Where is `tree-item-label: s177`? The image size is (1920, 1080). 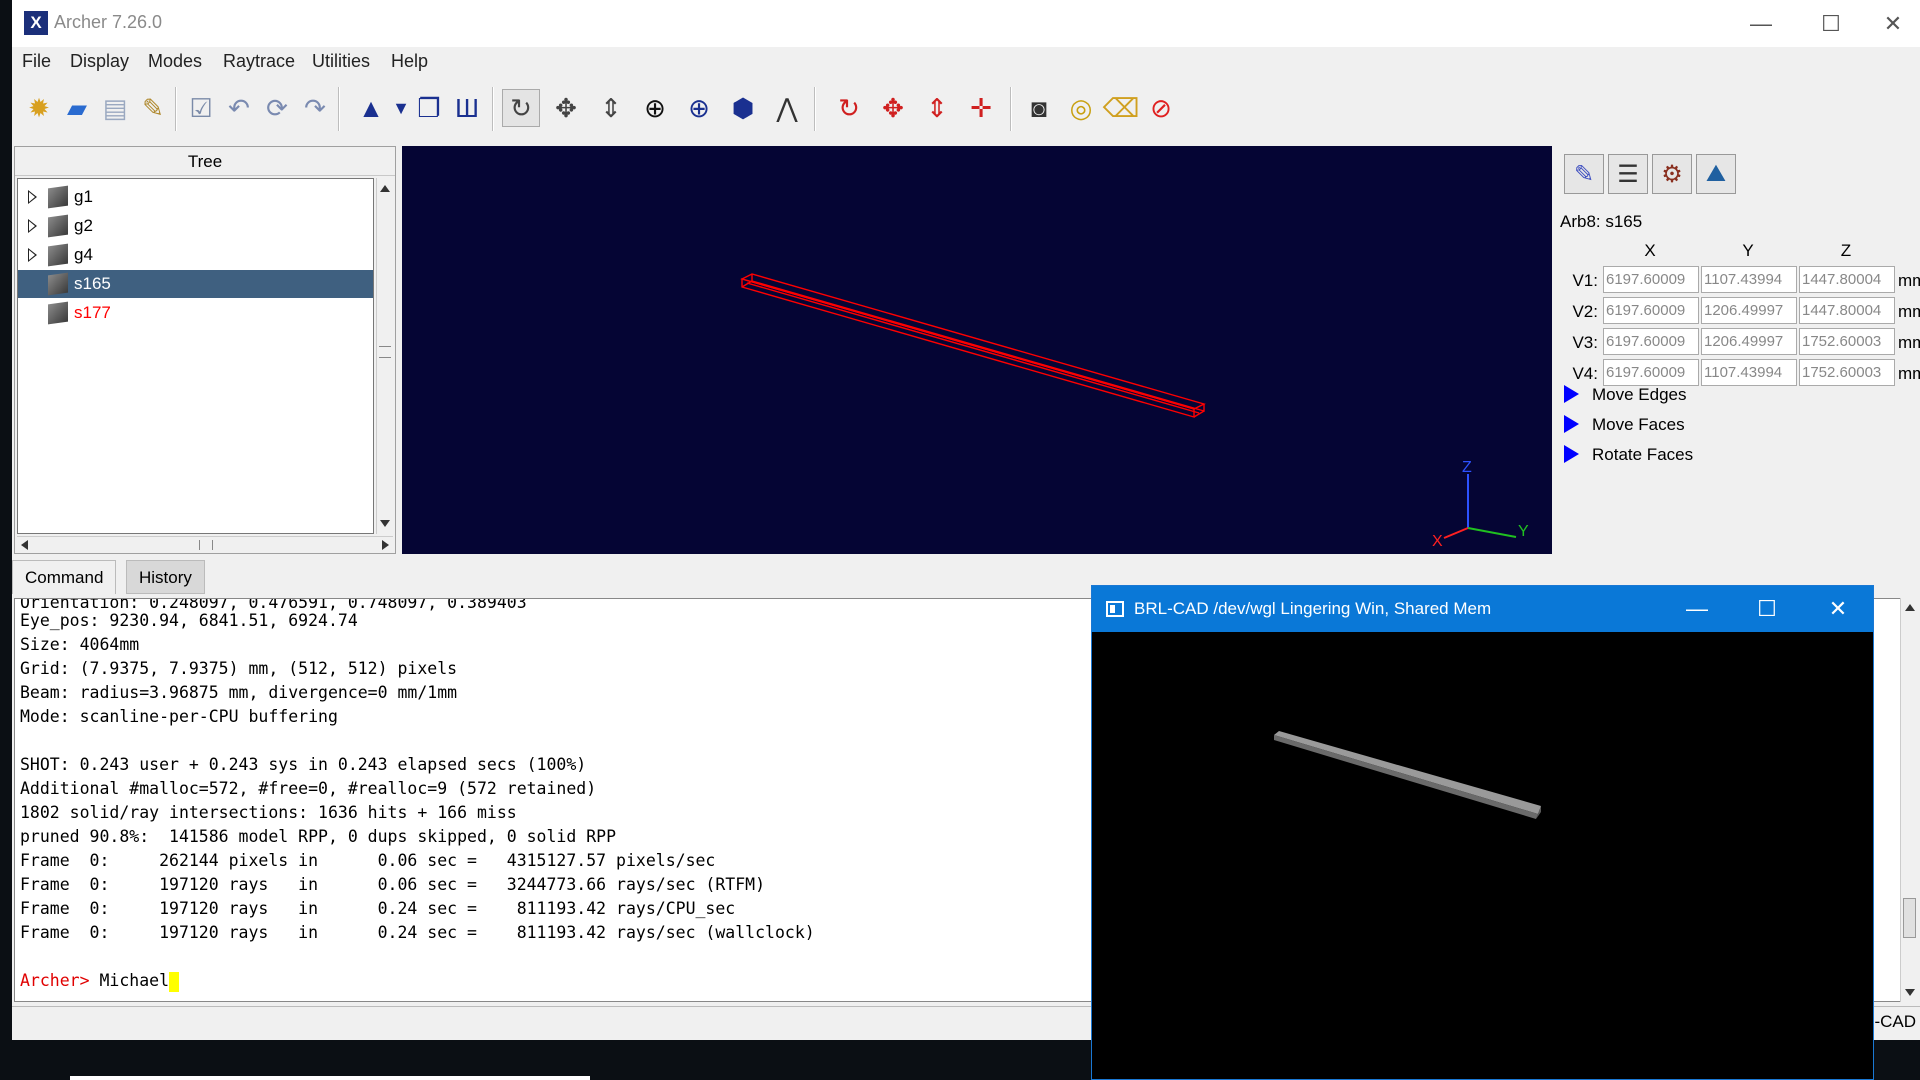 tree-item-label: s177 is located at coordinates (92, 312).